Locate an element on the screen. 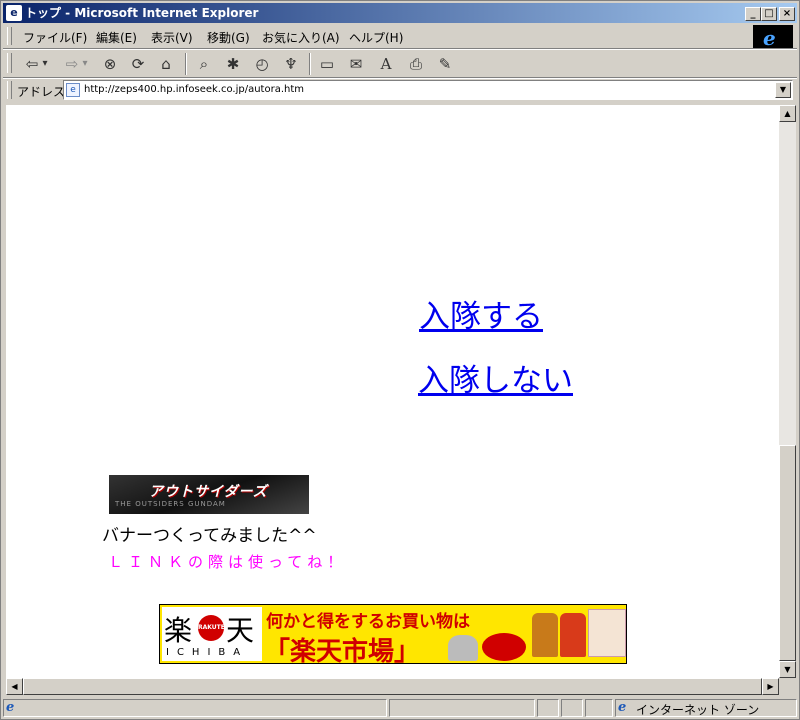  vertical-scroll-thumb is located at coordinates (787, 553).